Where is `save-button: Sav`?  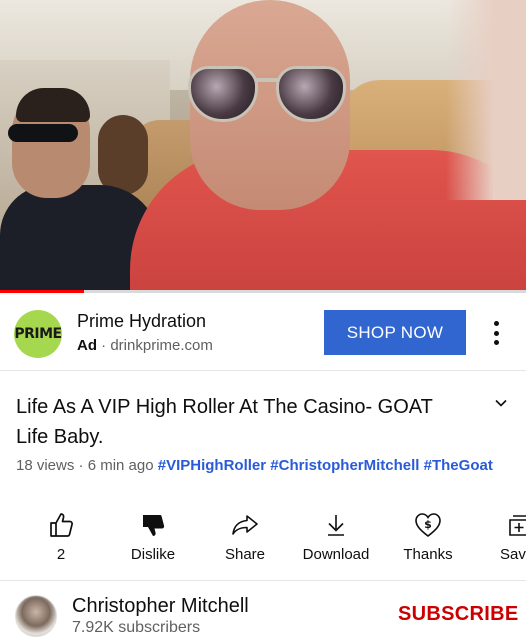 save-button: Sav is located at coordinates (513, 536).